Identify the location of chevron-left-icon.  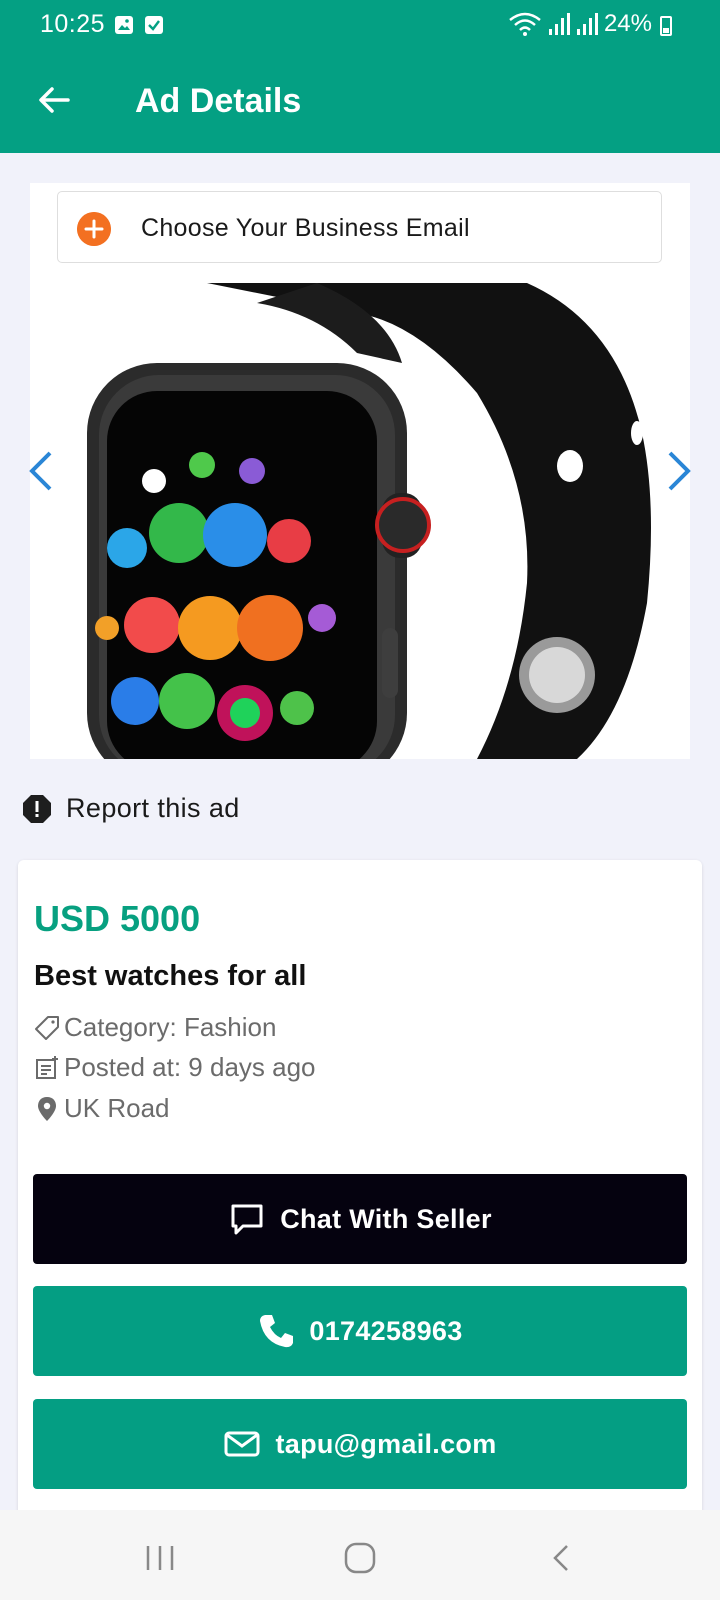
(41, 471).